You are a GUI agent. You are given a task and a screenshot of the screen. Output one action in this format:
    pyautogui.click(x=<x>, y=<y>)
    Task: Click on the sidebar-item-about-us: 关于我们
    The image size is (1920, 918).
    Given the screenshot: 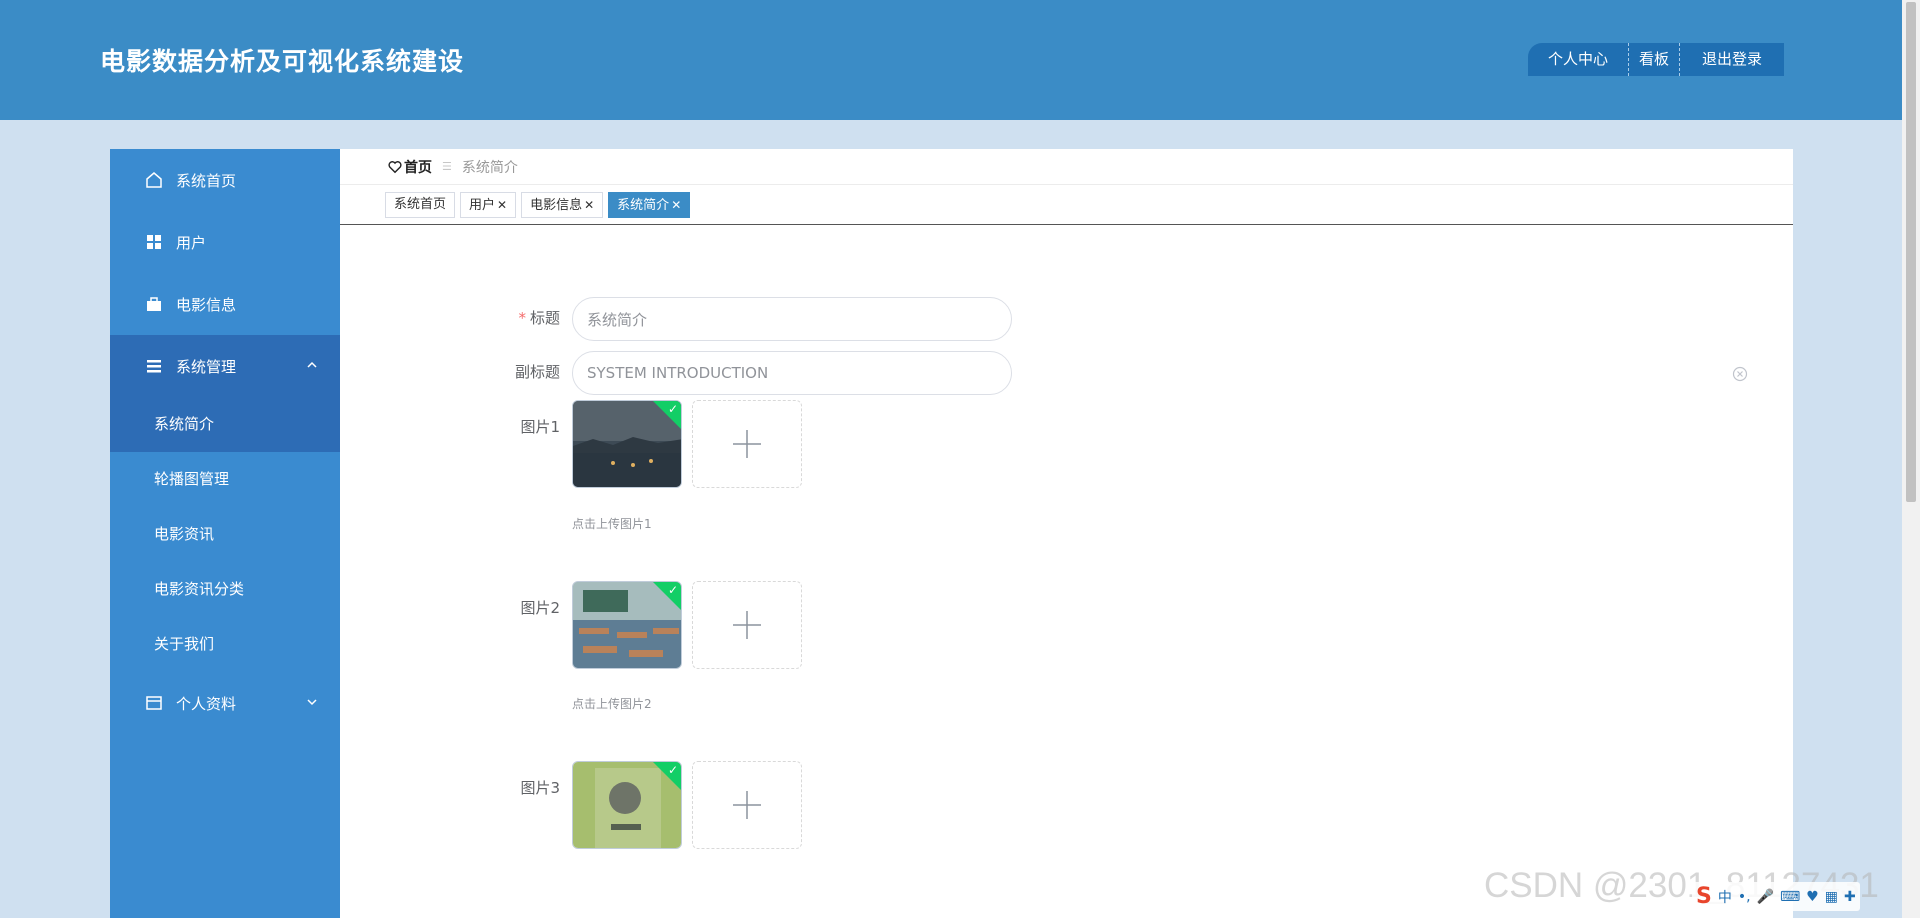 What is the action you would take?
    pyautogui.click(x=225, y=644)
    